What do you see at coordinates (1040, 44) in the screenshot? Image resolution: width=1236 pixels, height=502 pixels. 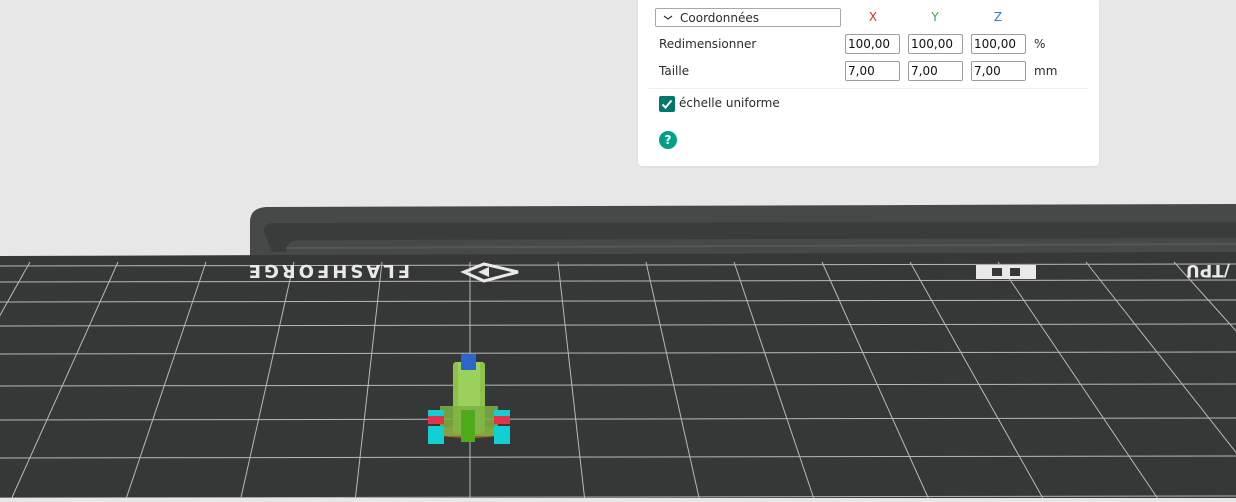 I see `resize-unit: %` at bounding box center [1040, 44].